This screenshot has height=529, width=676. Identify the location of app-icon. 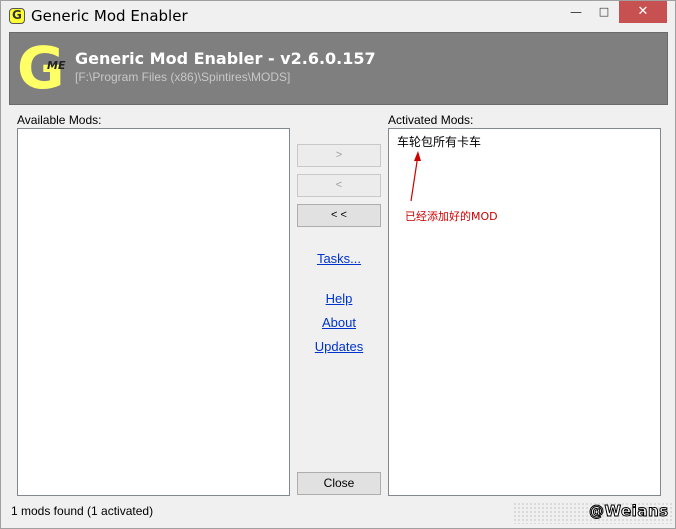
(17, 16).